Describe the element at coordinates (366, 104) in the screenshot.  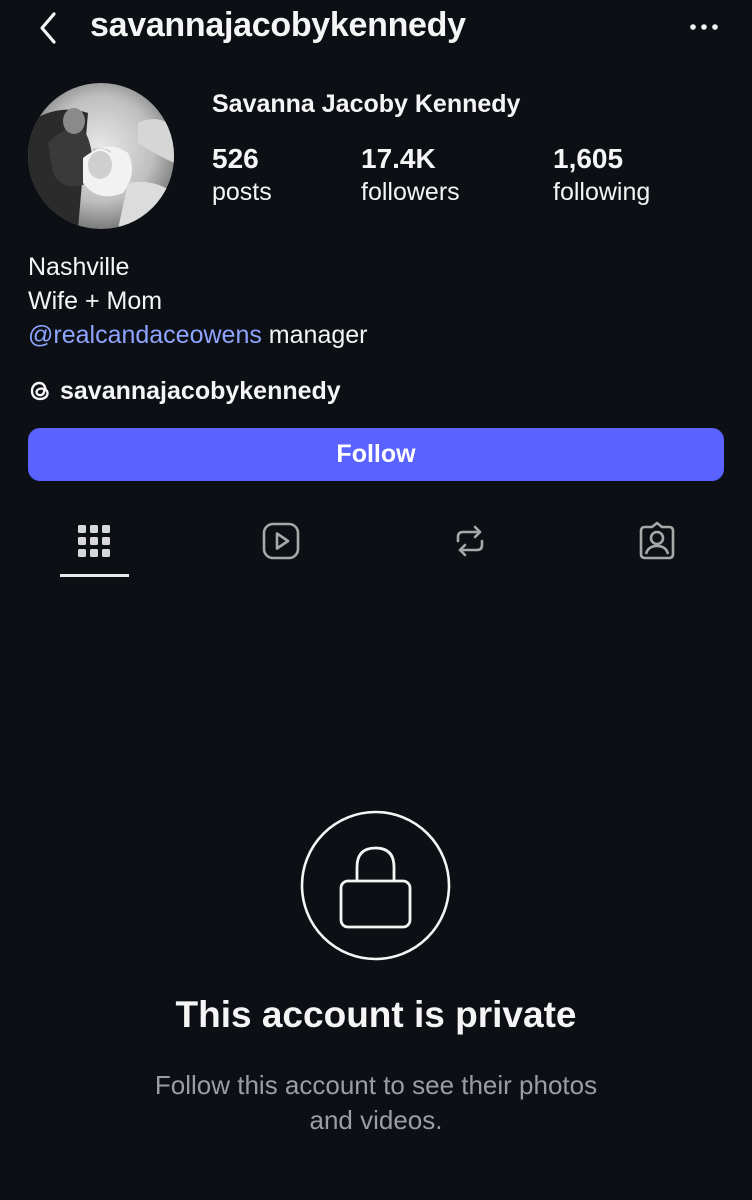
I see `display-name: Savanna Jacoby Kennedy` at that location.